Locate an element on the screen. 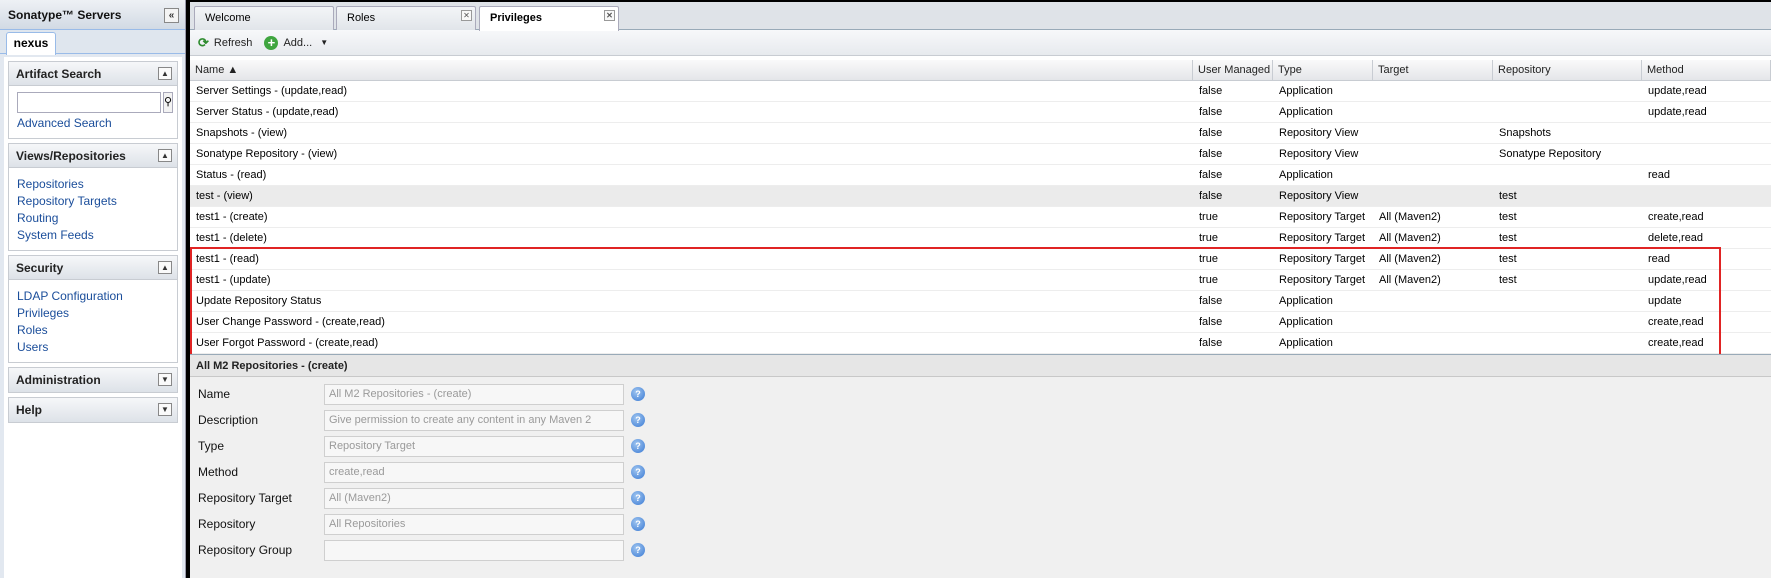  refresh-label: Refresh is located at coordinates (233, 42).